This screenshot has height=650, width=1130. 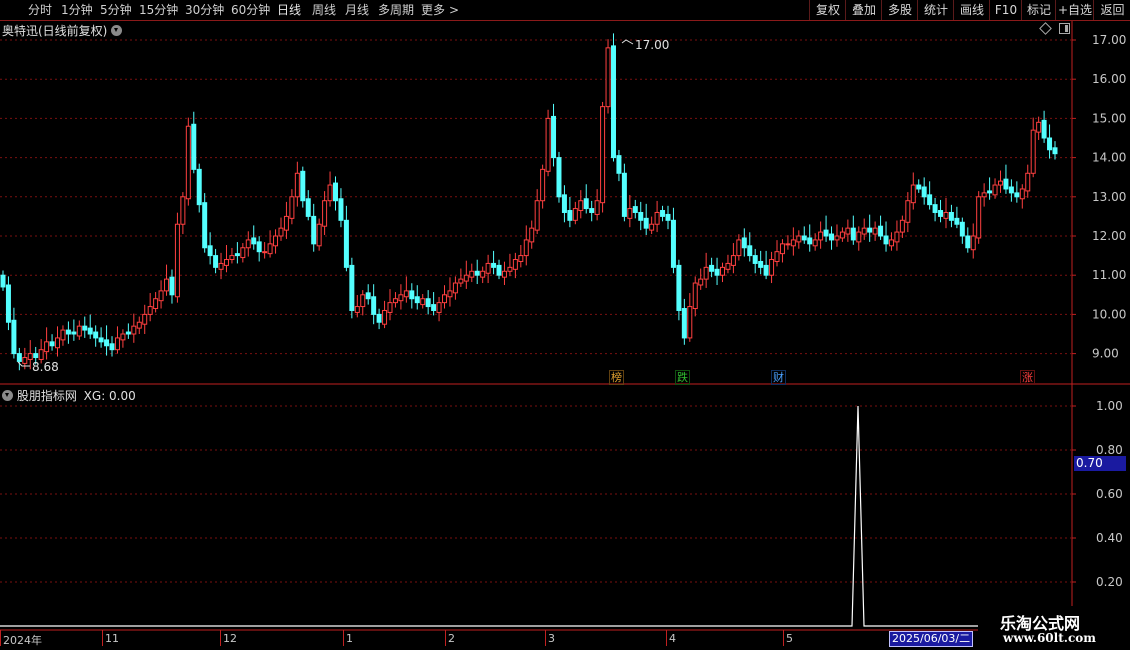 I want to click on toolbar-button-3: 统计, so click(x=935, y=10).